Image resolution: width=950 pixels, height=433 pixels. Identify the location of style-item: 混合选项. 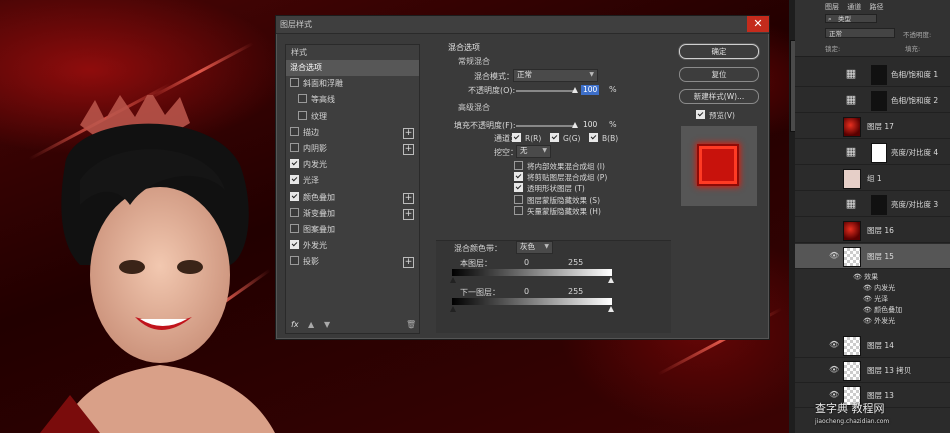
(352, 68).